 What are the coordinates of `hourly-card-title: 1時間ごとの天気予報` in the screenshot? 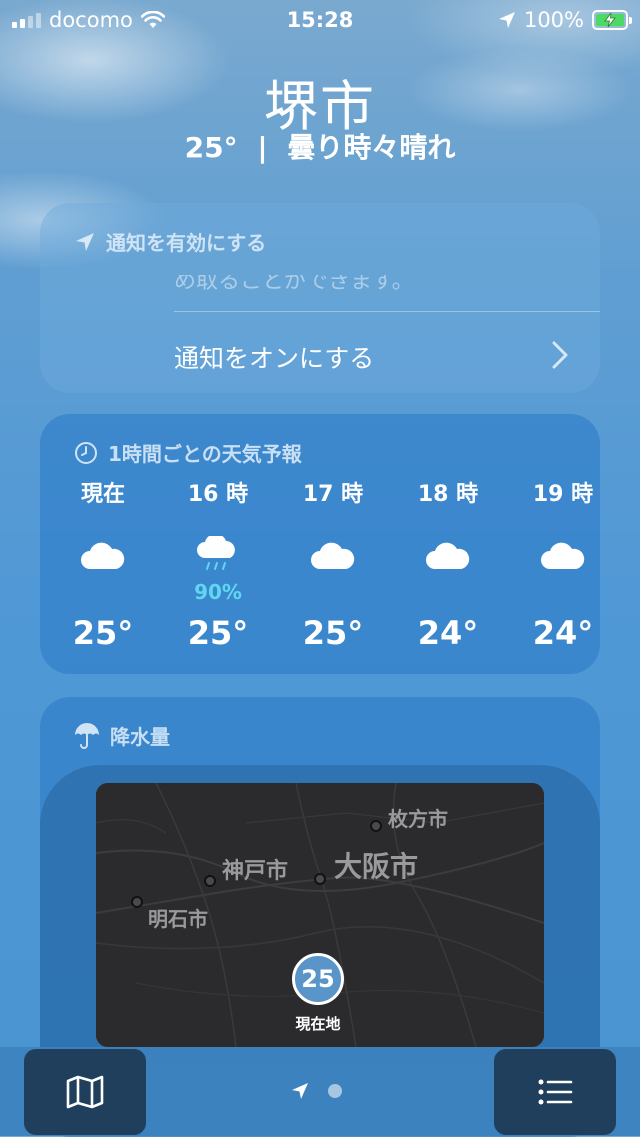 It's located at (205, 454).